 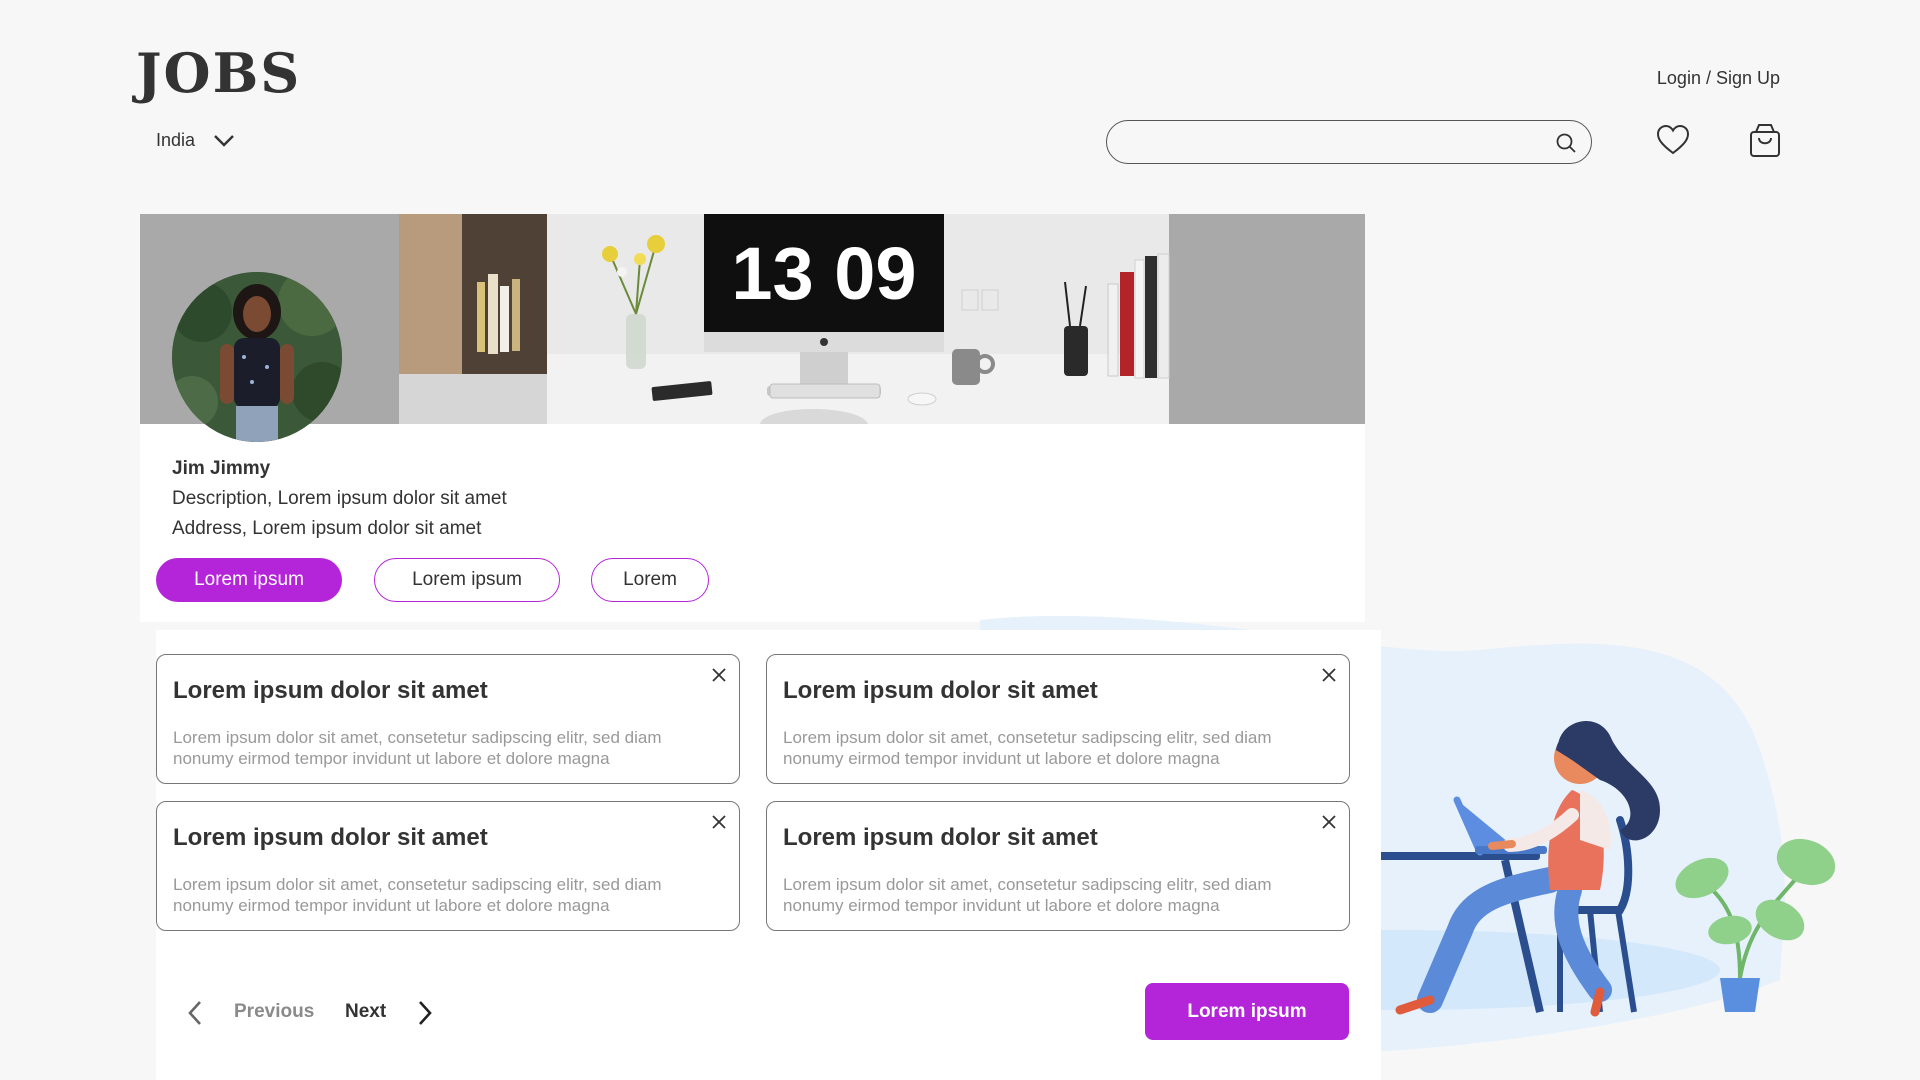 I want to click on profile-name: Jim Jimmy, so click(x=221, y=468).